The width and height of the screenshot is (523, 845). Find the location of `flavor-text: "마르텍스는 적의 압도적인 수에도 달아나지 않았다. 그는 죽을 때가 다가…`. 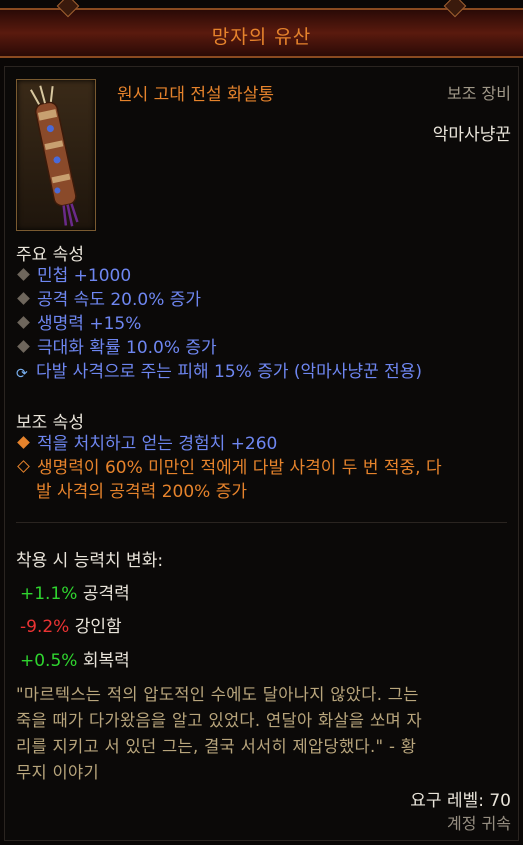

flavor-text: "마르텍스는 적의 압도적인 수에도 달아나지 않았다. 그는 죽을 때가 다가… is located at coordinates (219, 733).